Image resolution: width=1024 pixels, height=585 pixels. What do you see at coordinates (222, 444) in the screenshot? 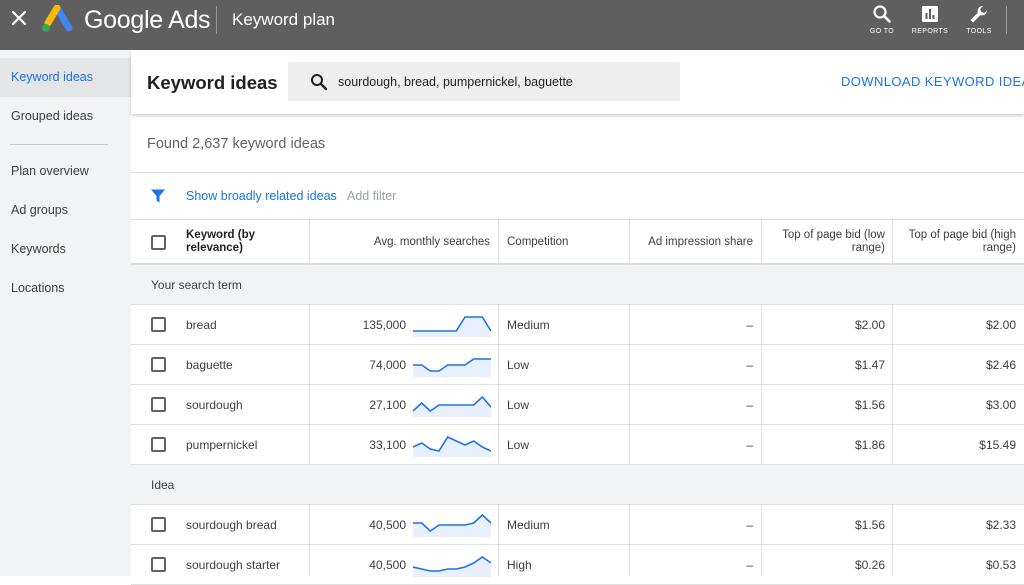
I see `keyword-cell: pumpernickel` at bounding box center [222, 444].